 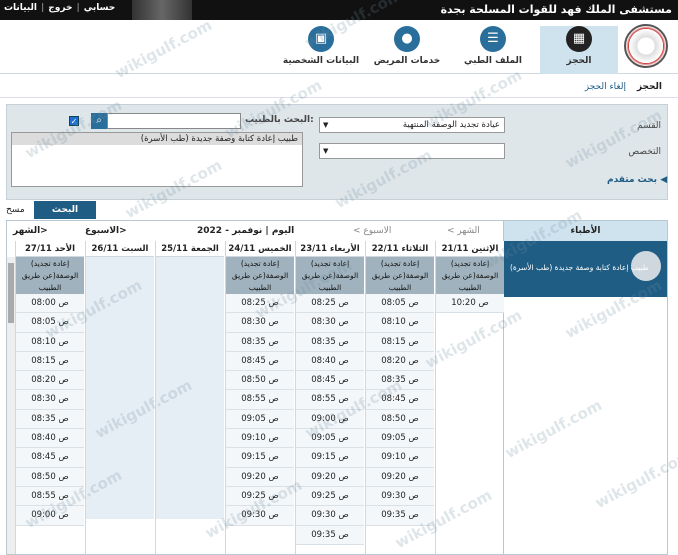 I want to click on day-header: الأربعاء 23/11, so click(x=330, y=249).